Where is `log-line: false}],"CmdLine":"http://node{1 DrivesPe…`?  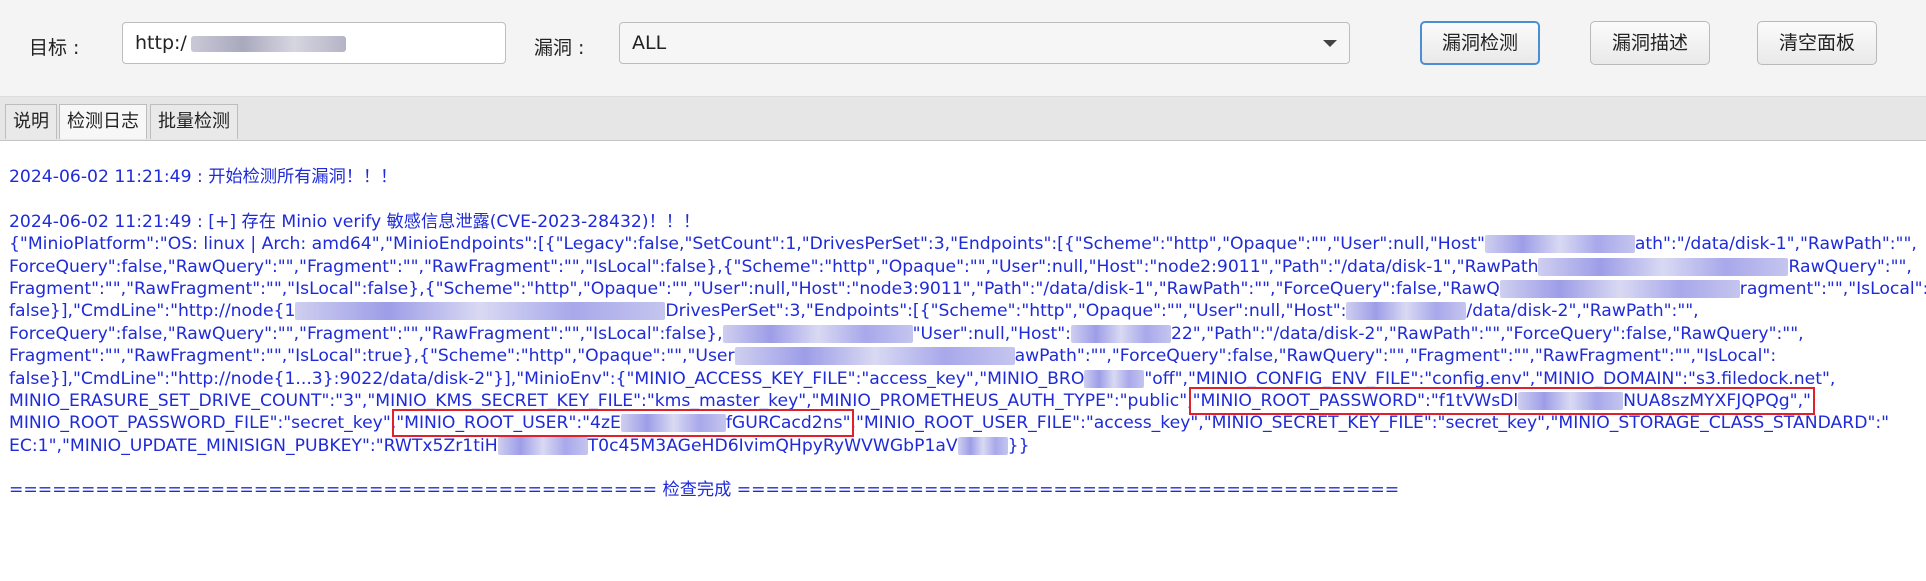
log-line: false}],"CmdLine":"http://node{1 DrivesPe… is located at coordinates (961, 311).